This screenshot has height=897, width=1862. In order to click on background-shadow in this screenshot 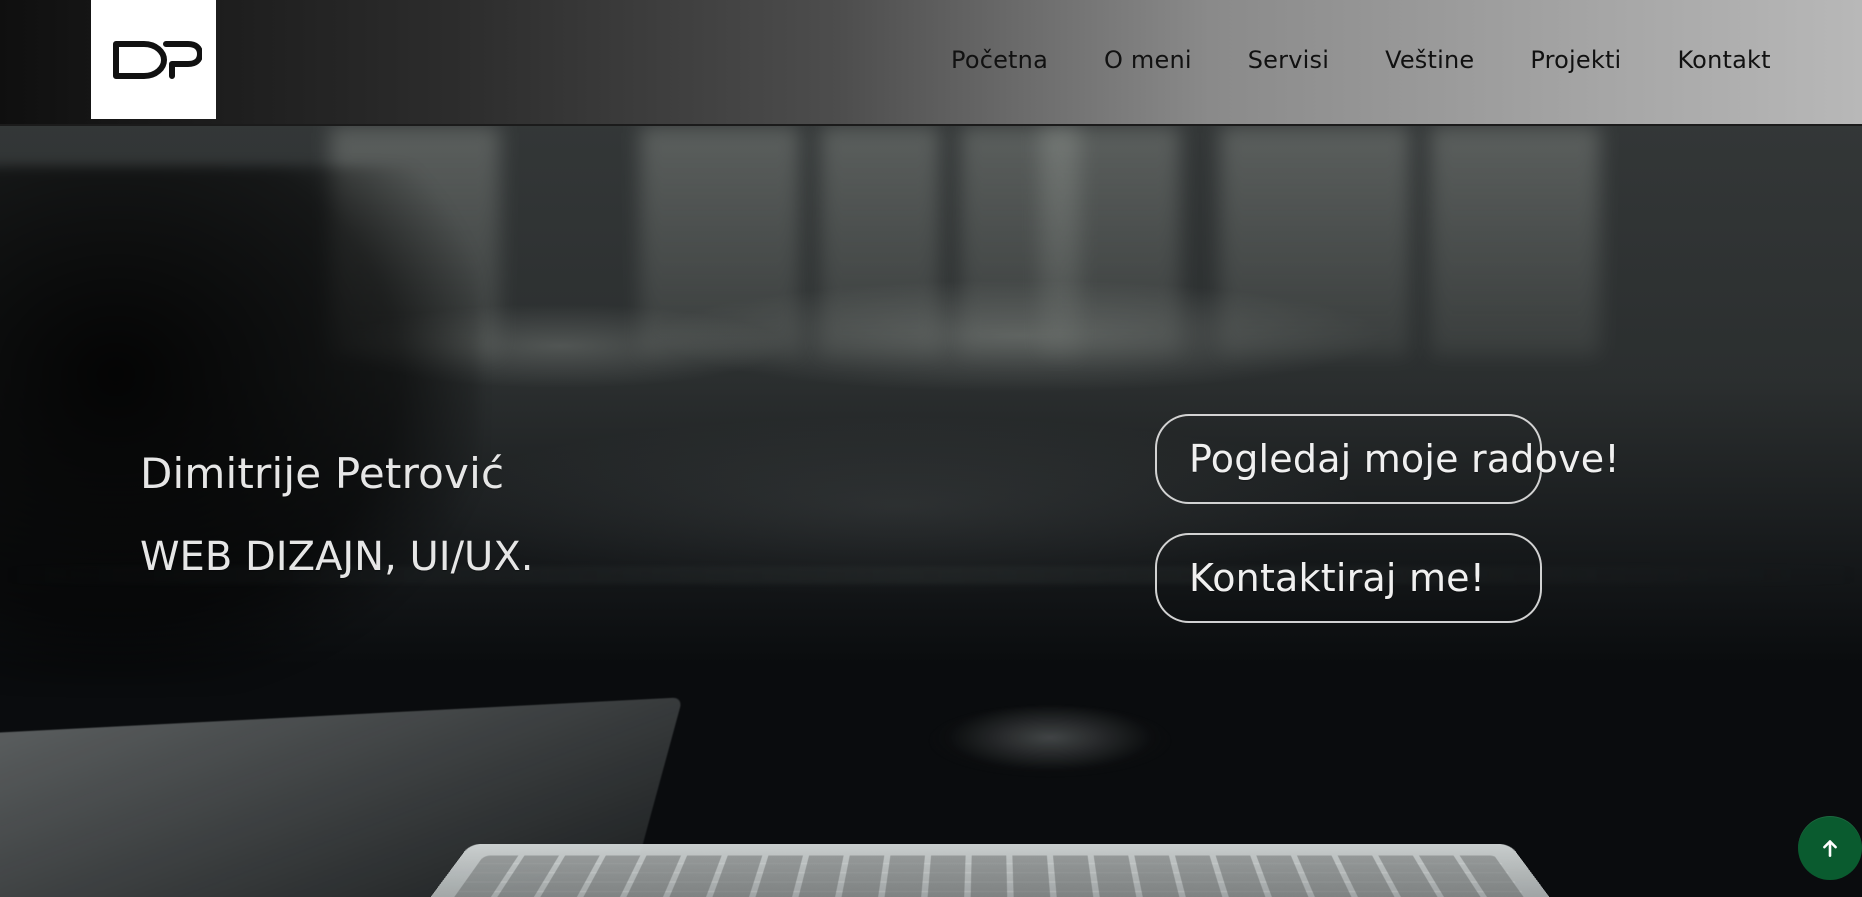, I will do `click(240, 426)`.